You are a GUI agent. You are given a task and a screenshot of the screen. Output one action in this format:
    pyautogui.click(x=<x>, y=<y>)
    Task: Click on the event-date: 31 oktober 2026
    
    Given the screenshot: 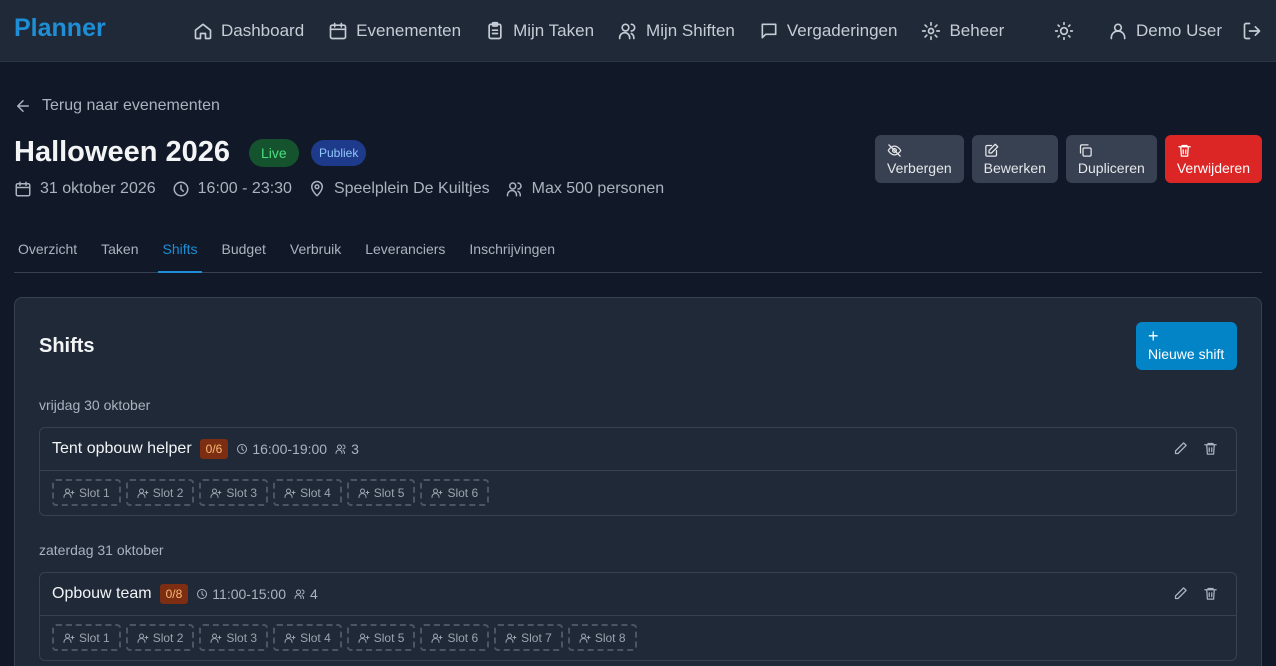 What is the action you would take?
    pyautogui.click(x=85, y=189)
    